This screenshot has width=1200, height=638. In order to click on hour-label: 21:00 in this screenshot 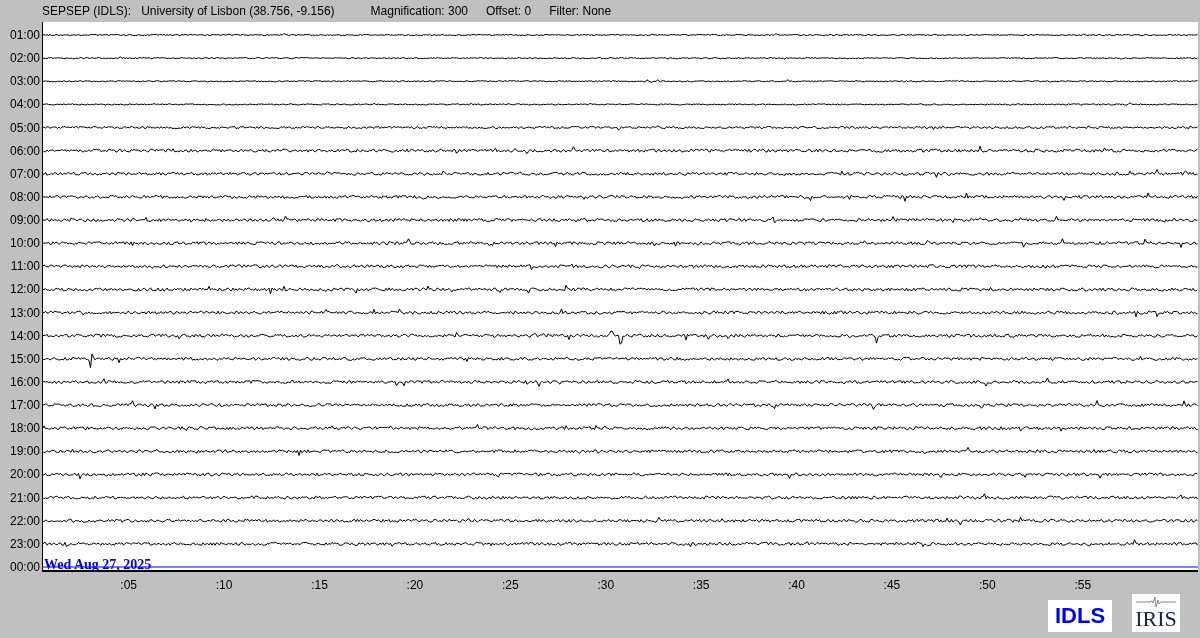, I will do `click(25, 497)`.